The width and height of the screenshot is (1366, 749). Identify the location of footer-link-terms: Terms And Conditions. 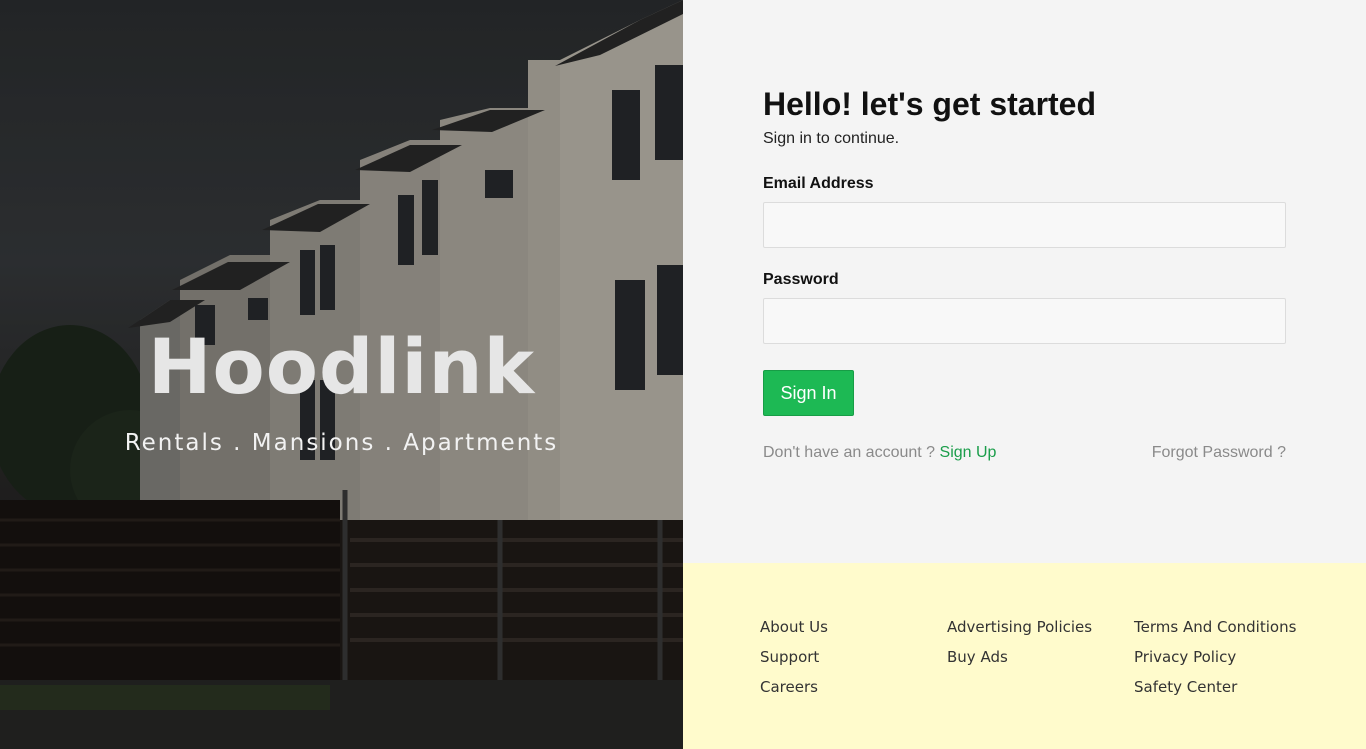
(1215, 632).